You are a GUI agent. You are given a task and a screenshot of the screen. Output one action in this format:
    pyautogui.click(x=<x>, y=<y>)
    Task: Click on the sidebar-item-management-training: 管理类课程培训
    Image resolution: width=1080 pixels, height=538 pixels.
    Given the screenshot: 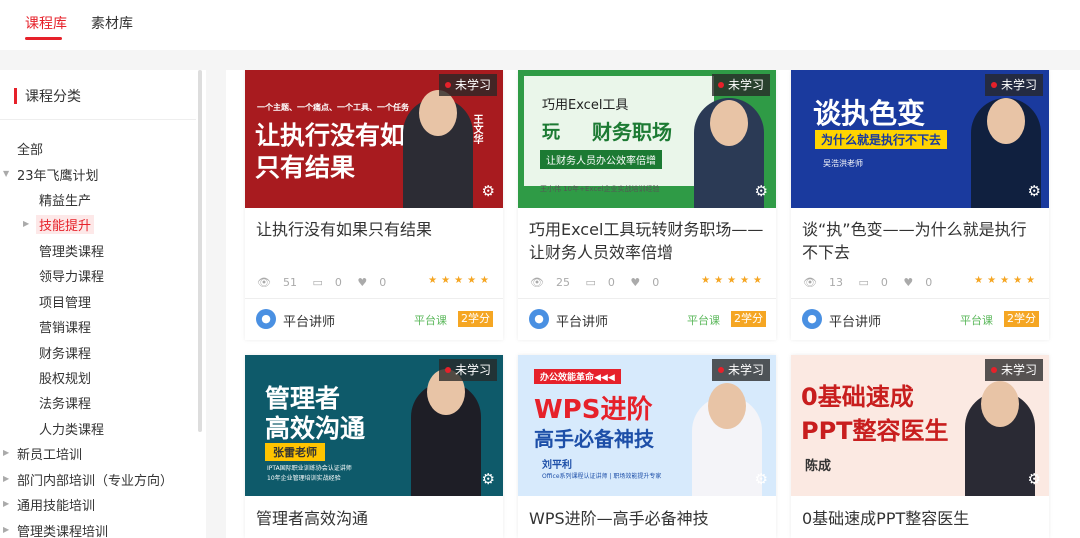 What is the action you would take?
    pyautogui.click(x=62, y=529)
    